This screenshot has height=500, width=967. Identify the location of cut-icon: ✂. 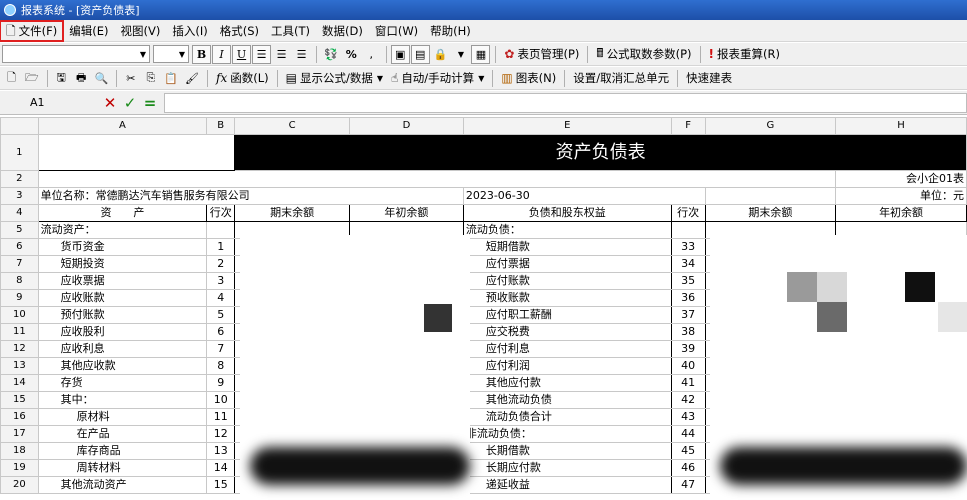
(130, 78).